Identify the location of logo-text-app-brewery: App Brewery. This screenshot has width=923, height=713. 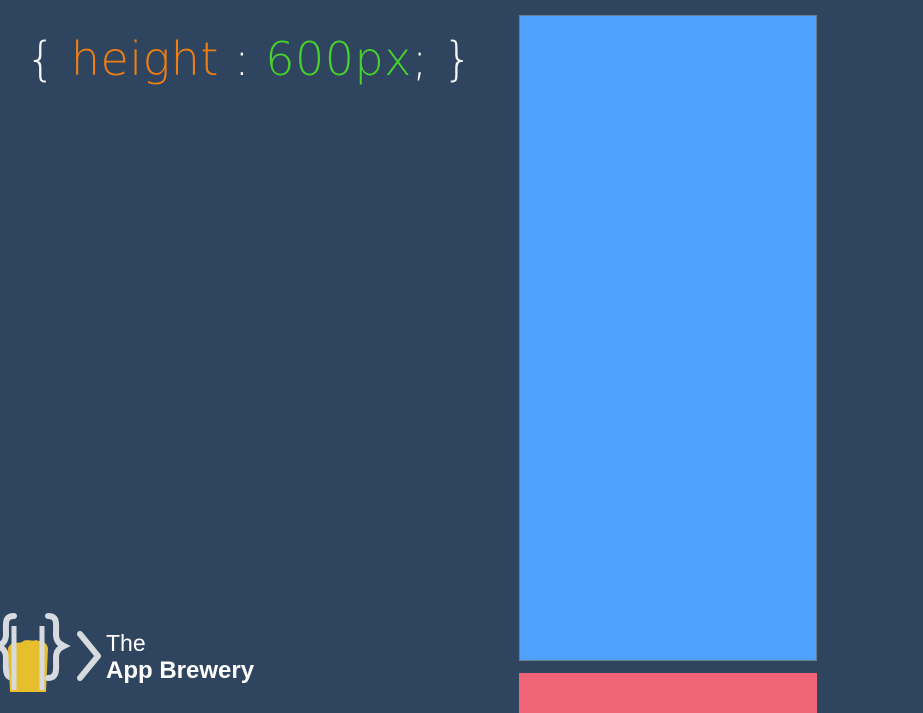
(180, 670).